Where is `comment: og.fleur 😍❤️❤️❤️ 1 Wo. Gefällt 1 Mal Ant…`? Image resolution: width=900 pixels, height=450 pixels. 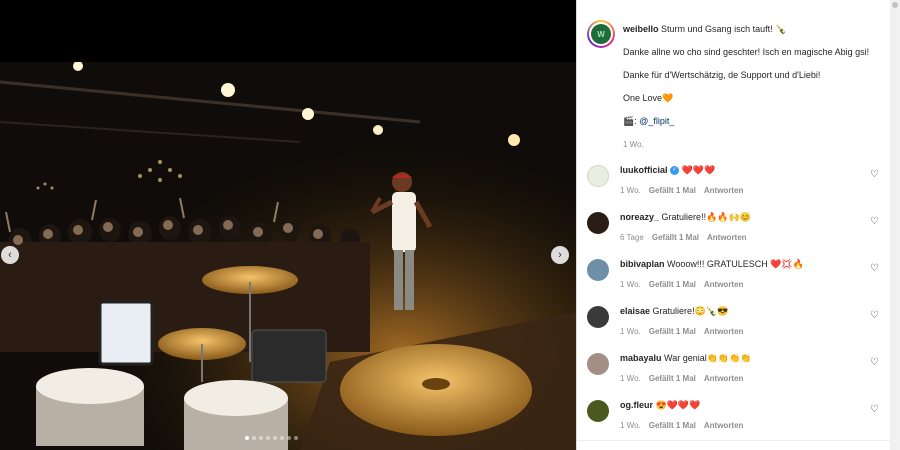 comment: og.fleur 😍❤️❤️❤️ 1 Wo. Gefällt 1 Mal Ant… is located at coordinates (737, 420).